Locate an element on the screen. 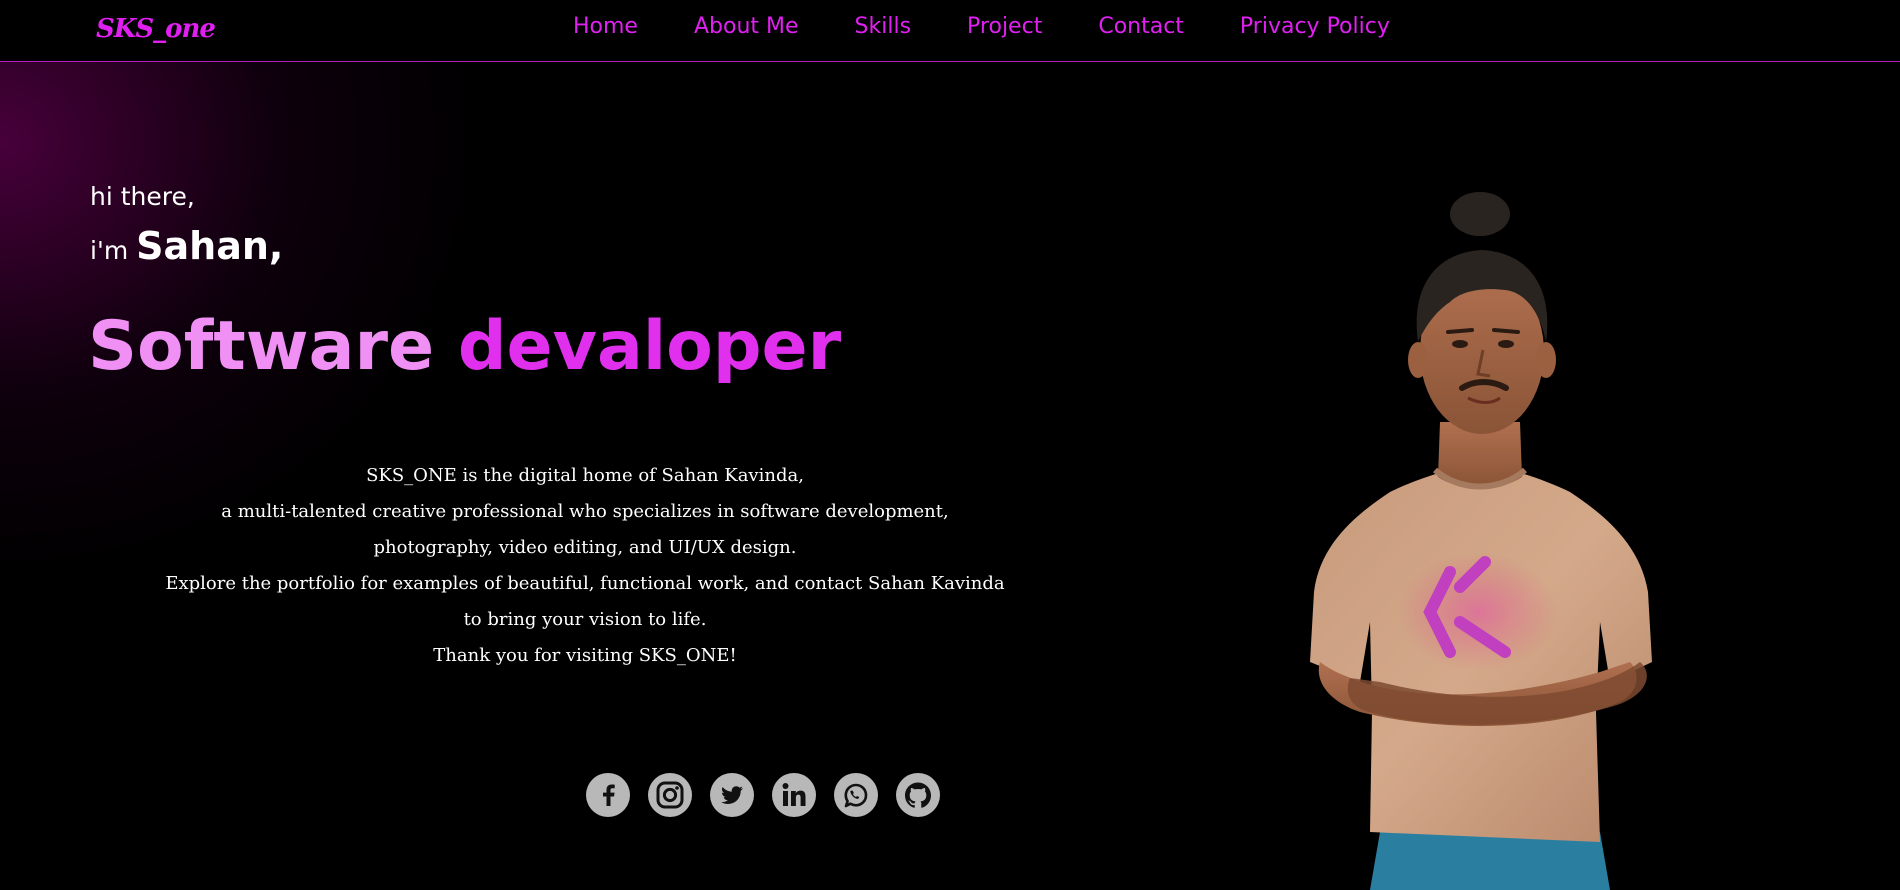 Image resolution: width=1900 pixels, height=890 pixels. instagram-link is located at coordinates (670, 795).